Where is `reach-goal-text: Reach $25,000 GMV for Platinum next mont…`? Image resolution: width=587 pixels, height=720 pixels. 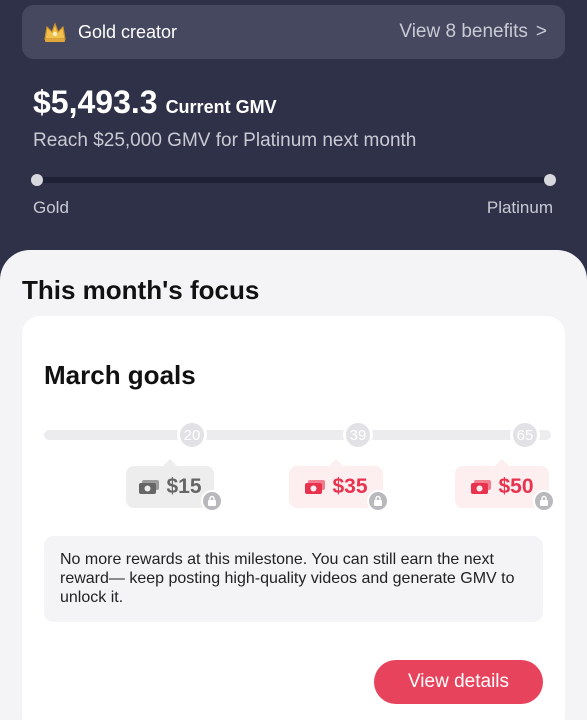 reach-goal-text: Reach $25,000 GMV for Platinum next mont… is located at coordinates (225, 140).